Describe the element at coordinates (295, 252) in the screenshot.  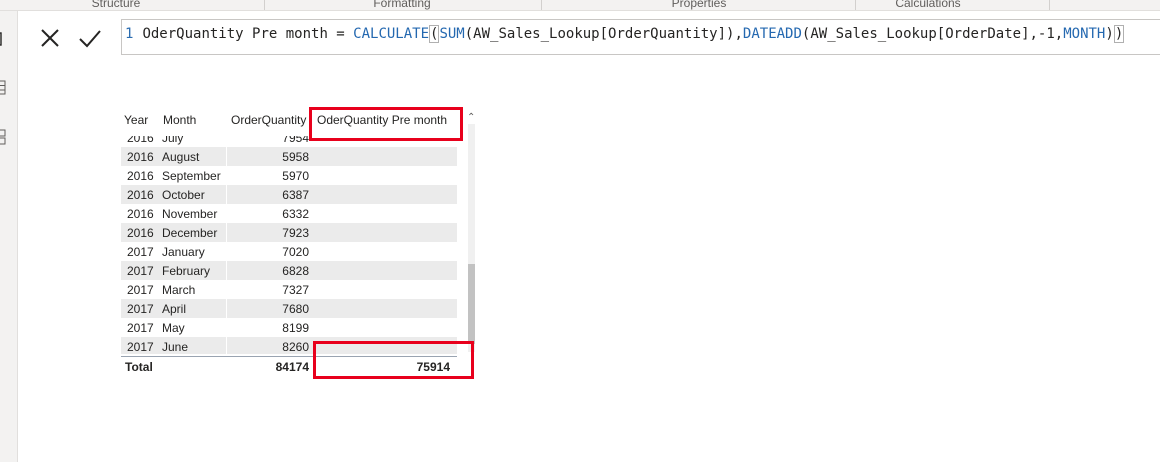
I see `cell-orderquantity: 7020` at that location.